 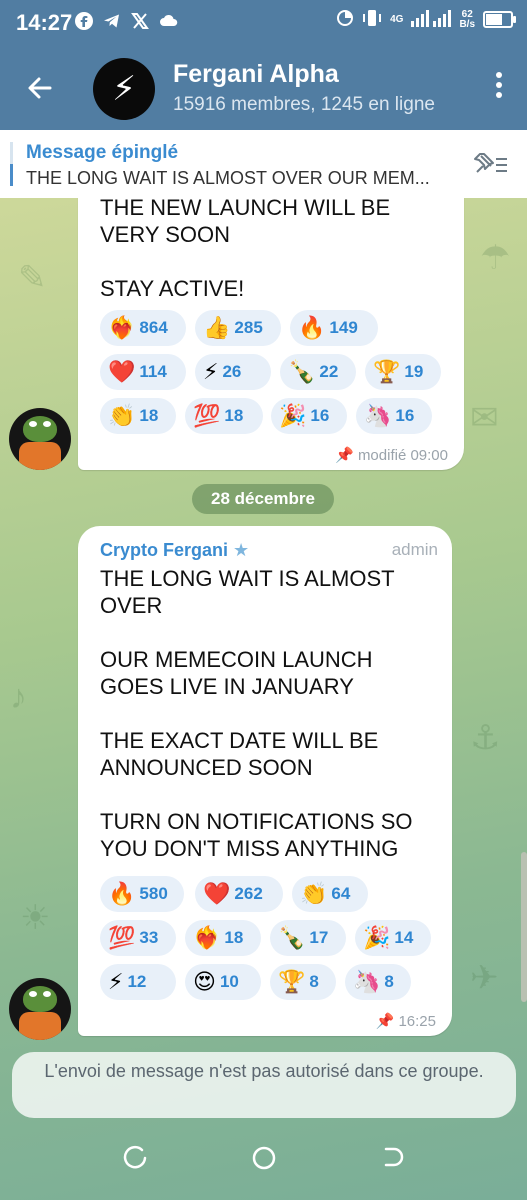 I want to click on battery-icon, so click(x=499, y=19).